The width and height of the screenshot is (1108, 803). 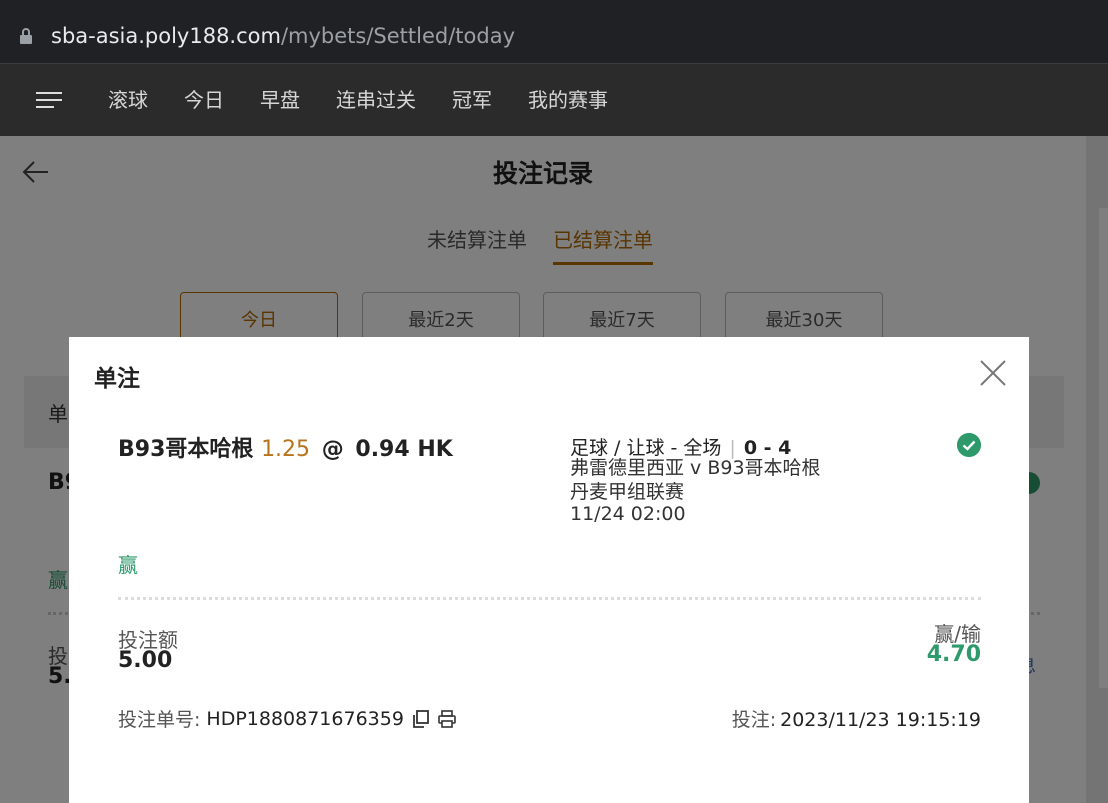 I want to click on bet-at: @, so click(x=332, y=449).